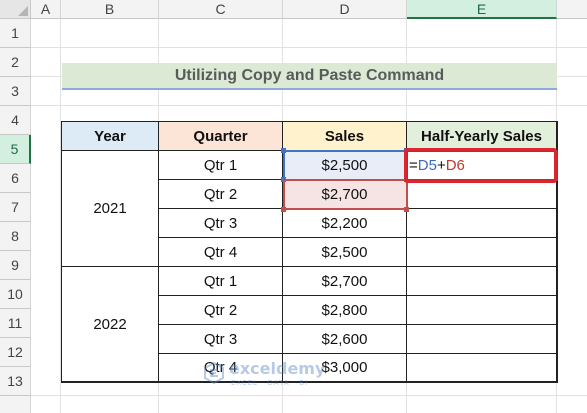 Image resolution: width=587 pixels, height=413 pixels. Describe the element at coordinates (15, 149) in the screenshot. I see `row-header-5: 5` at that location.